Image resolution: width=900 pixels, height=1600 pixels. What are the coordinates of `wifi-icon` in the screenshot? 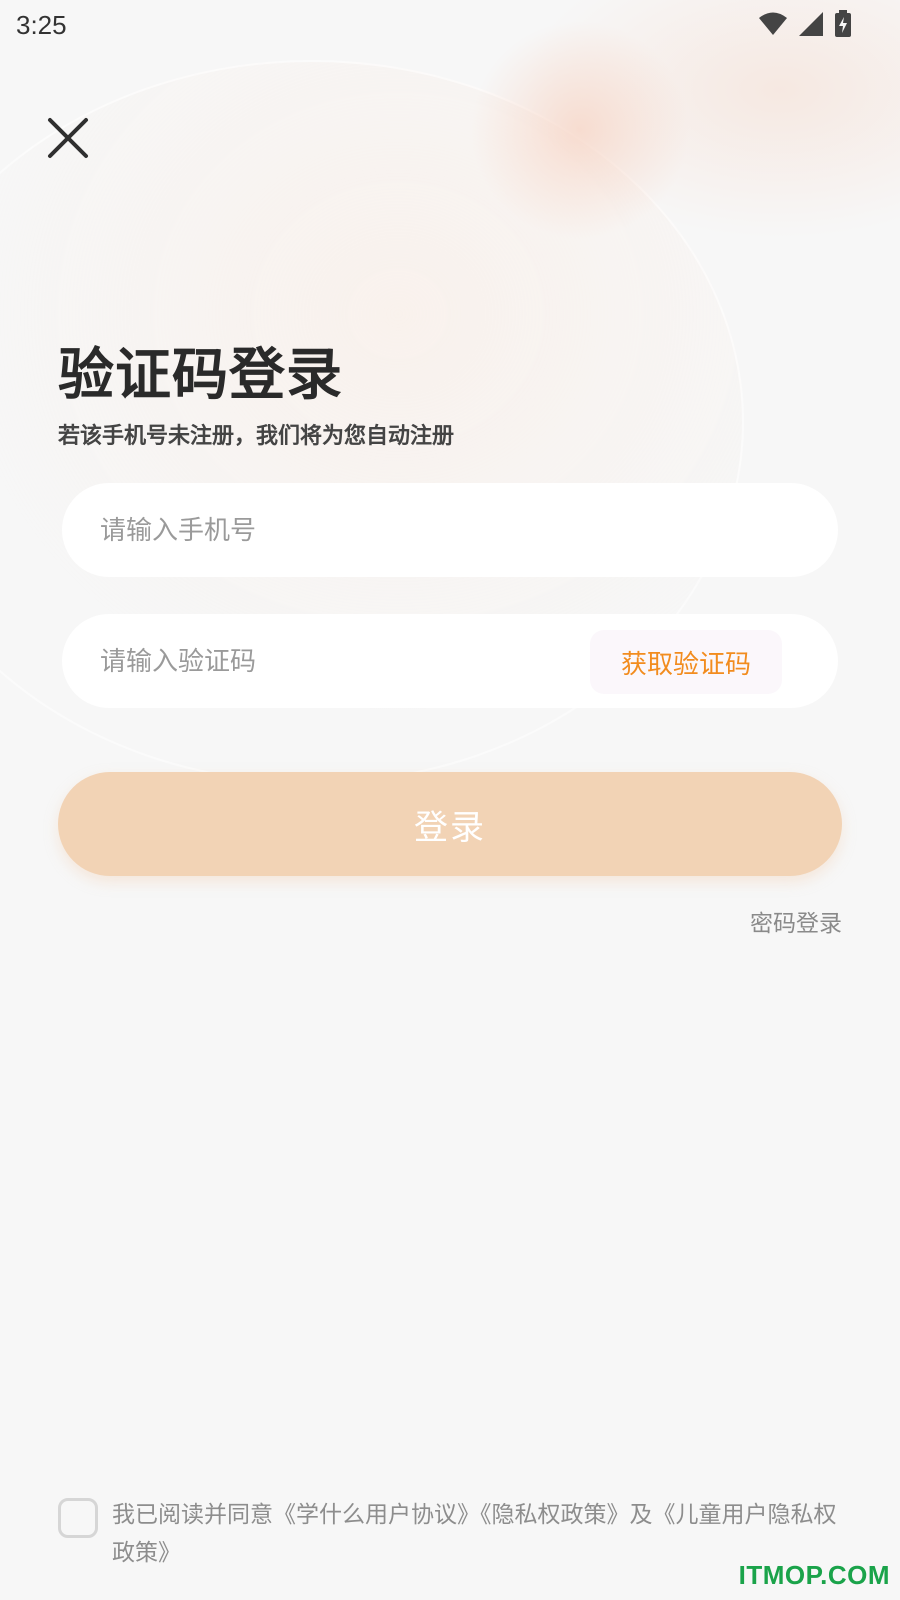 It's located at (773, 26).